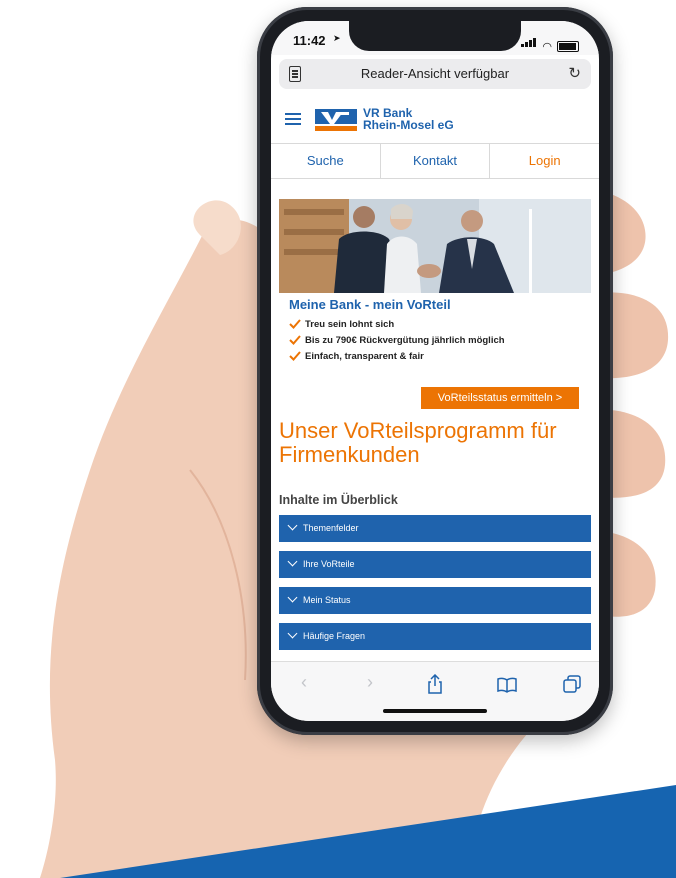  What do you see at coordinates (334, 636) in the screenshot?
I see `accordion-label: Häufige Fragen` at bounding box center [334, 636].